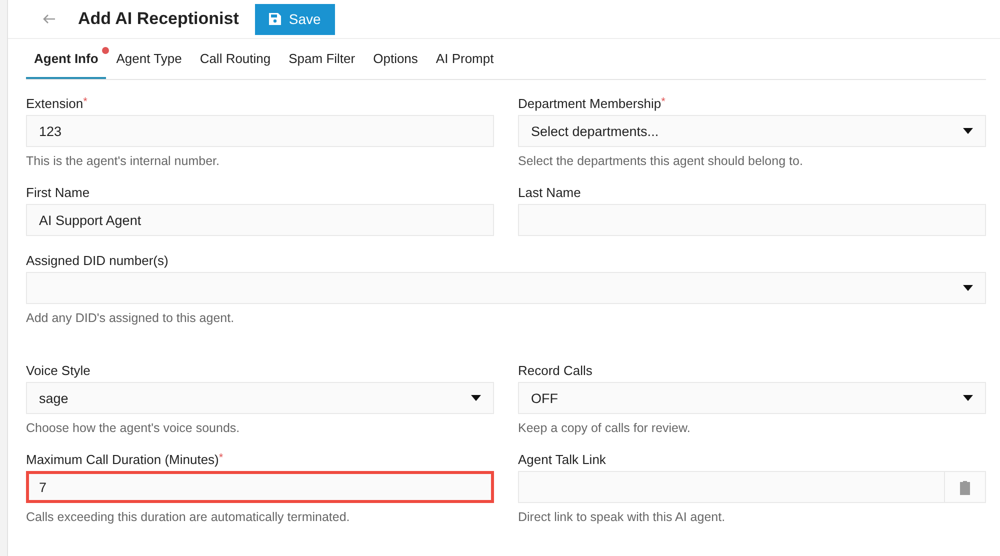  What do you see at coordinates (97, 260) in the screenshot?
I see `field-label: Assigned DID number(s)` at bounding box center [97, 260].